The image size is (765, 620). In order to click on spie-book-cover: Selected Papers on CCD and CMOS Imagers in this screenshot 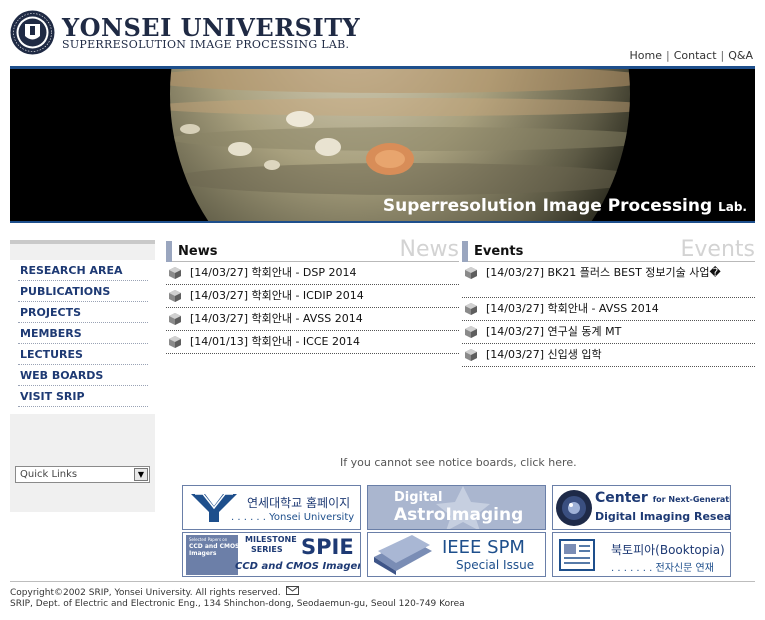, I will do `click(213, 555)`.